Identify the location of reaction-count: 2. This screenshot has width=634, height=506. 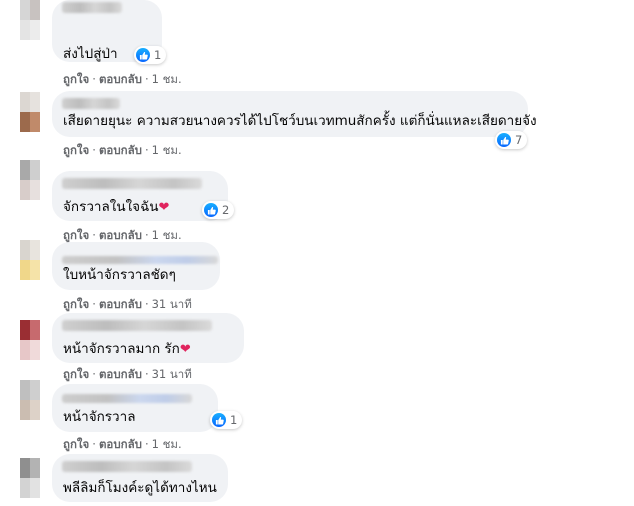
(218, 210).